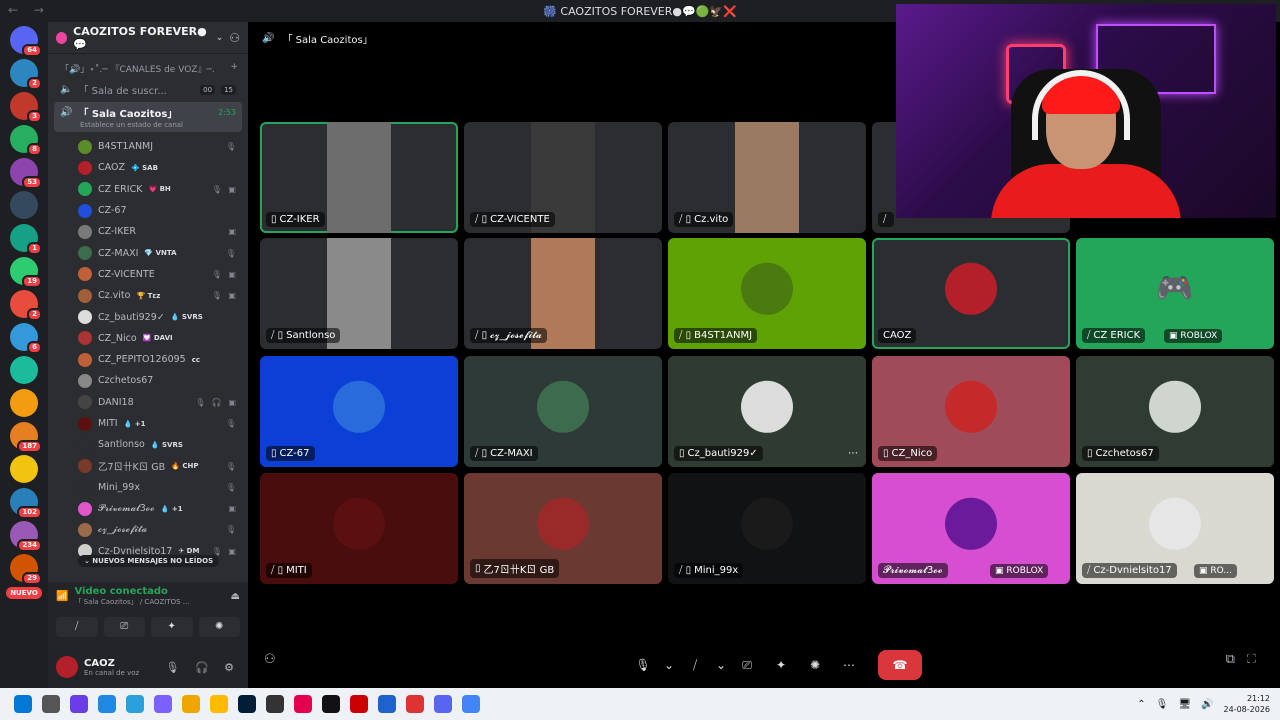 The height and width of the screenshot is (720, 1280). I want to click on voice-member: CZ ERICK 💗 BH 🎙 ▣, so click(148, 189).